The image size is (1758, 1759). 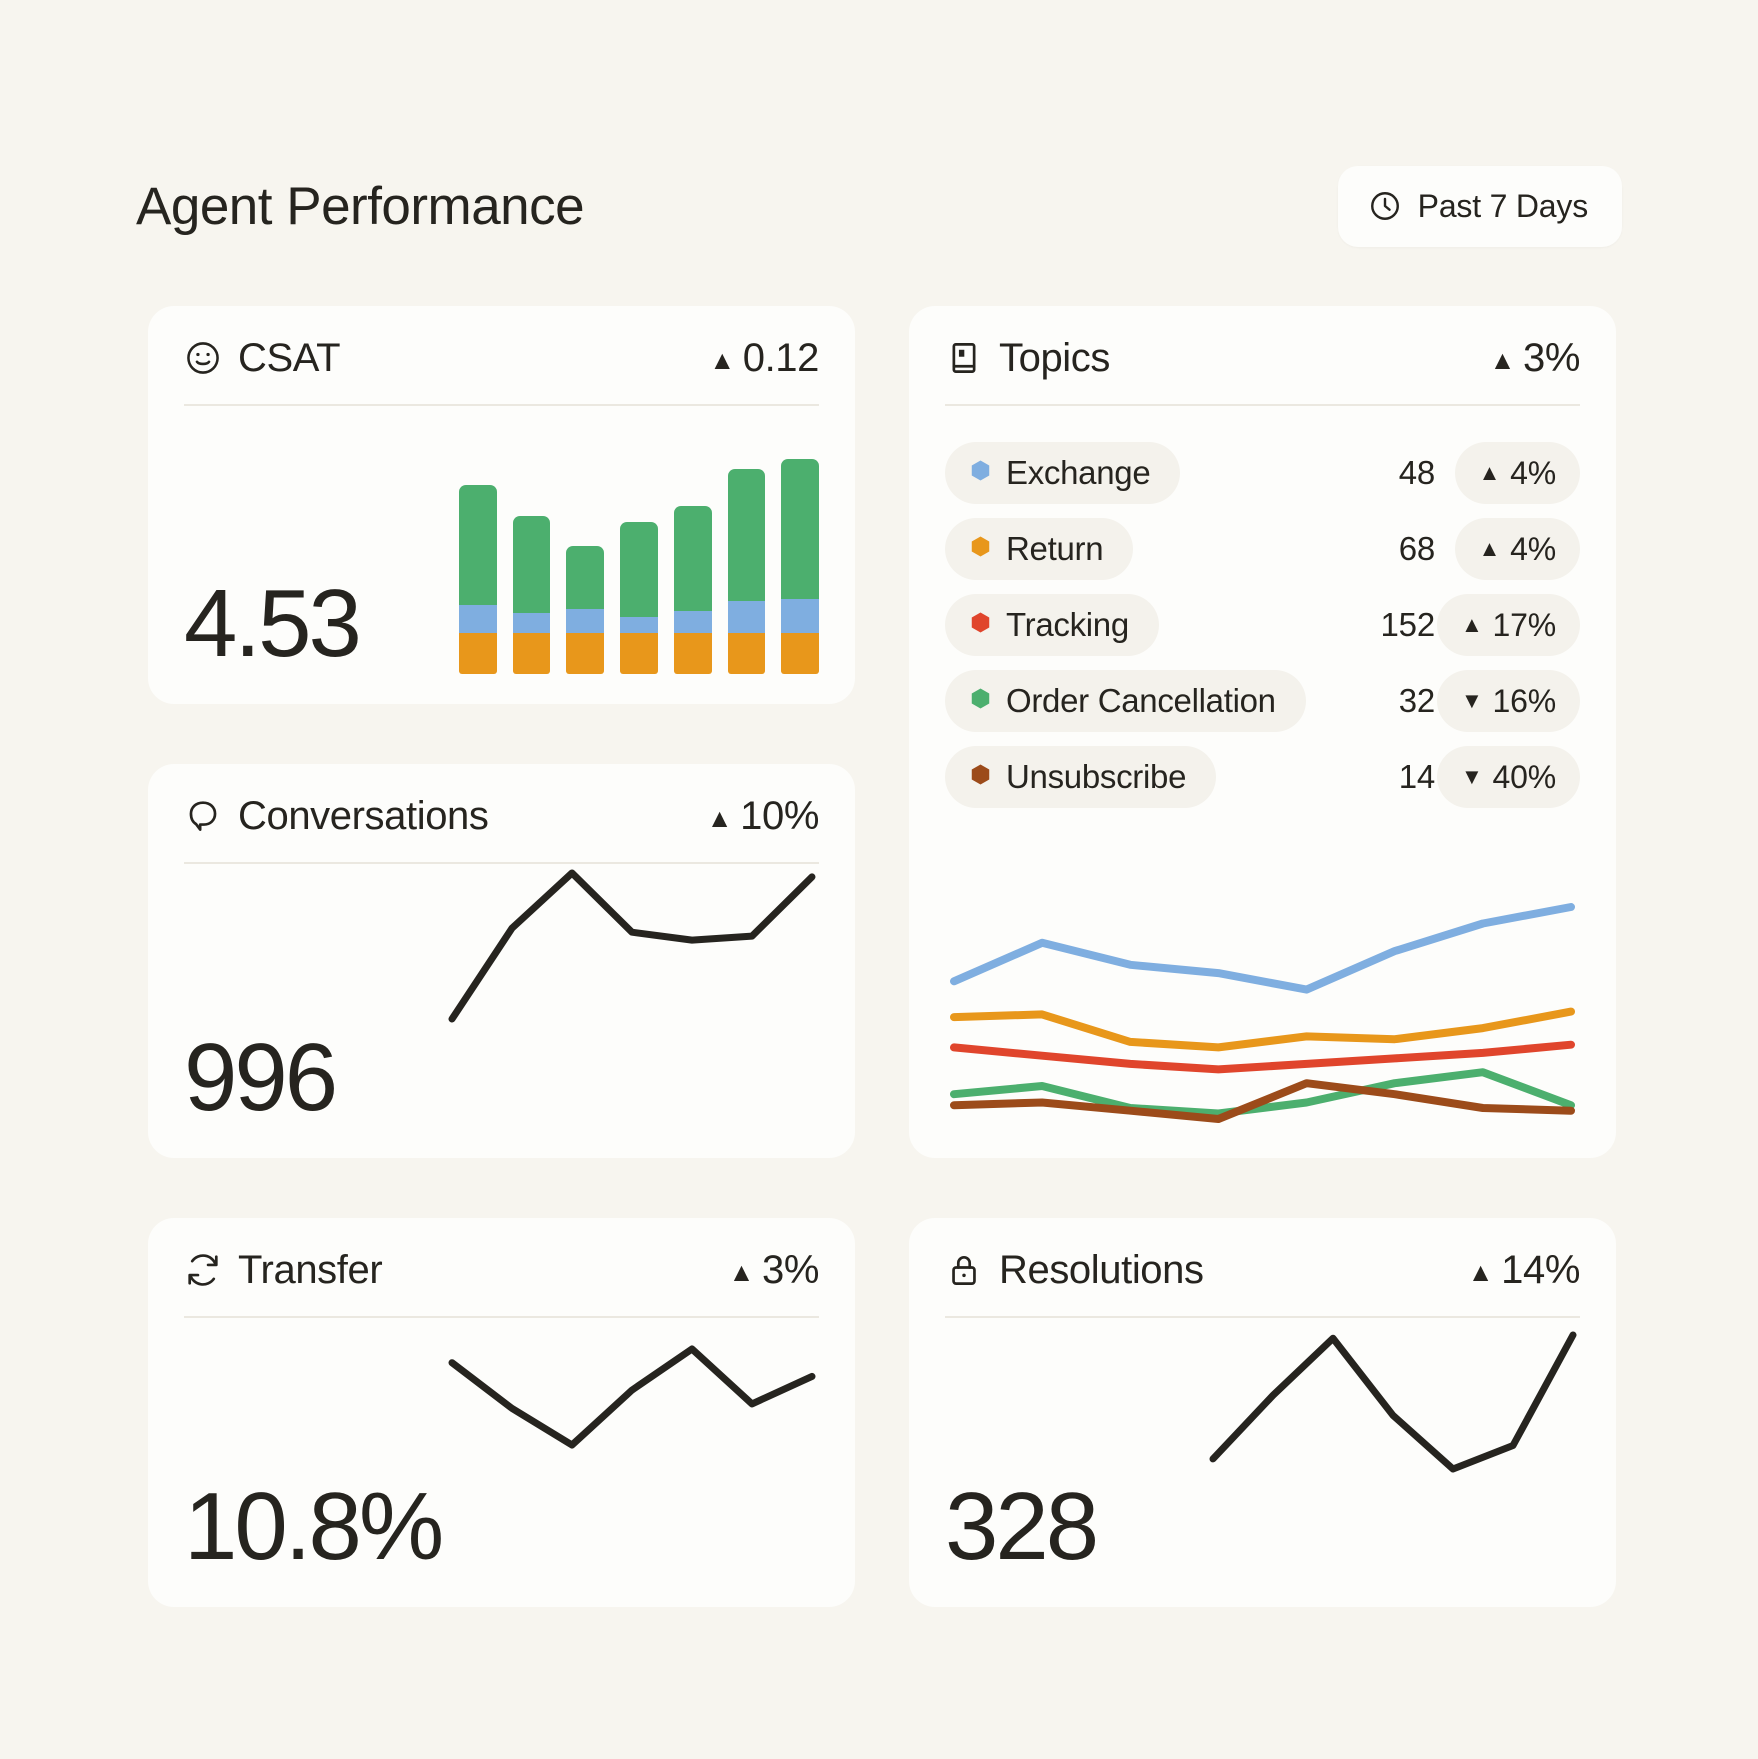 What do you see at coordinates (779, 816) in the screenshot?
I see `card-conversations-delta-value: 10%` at bounding box center [779, 816].